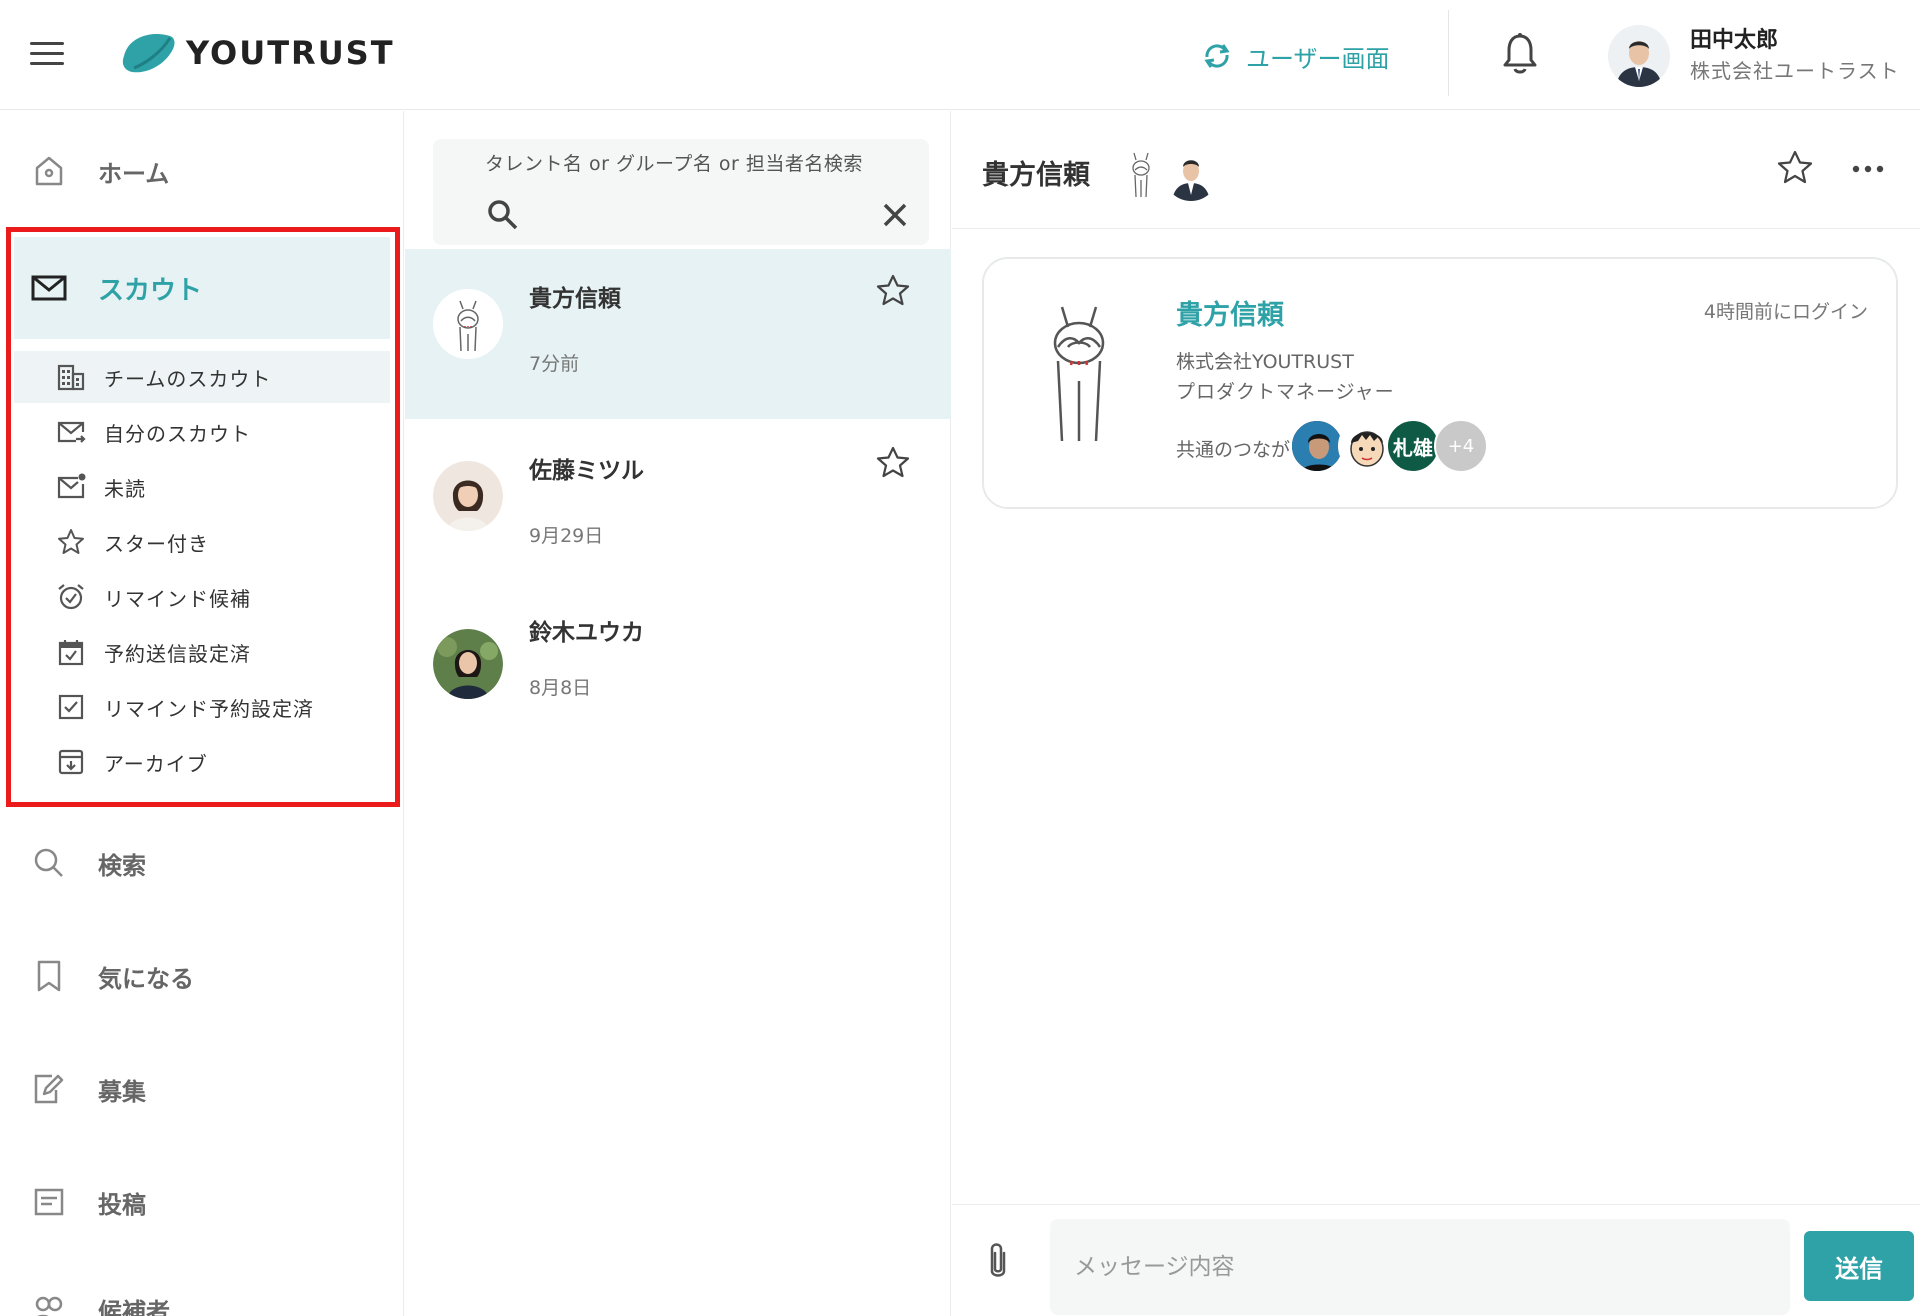  I want to click on profile-name-link: 貴方信頼, so click(1230, 312).